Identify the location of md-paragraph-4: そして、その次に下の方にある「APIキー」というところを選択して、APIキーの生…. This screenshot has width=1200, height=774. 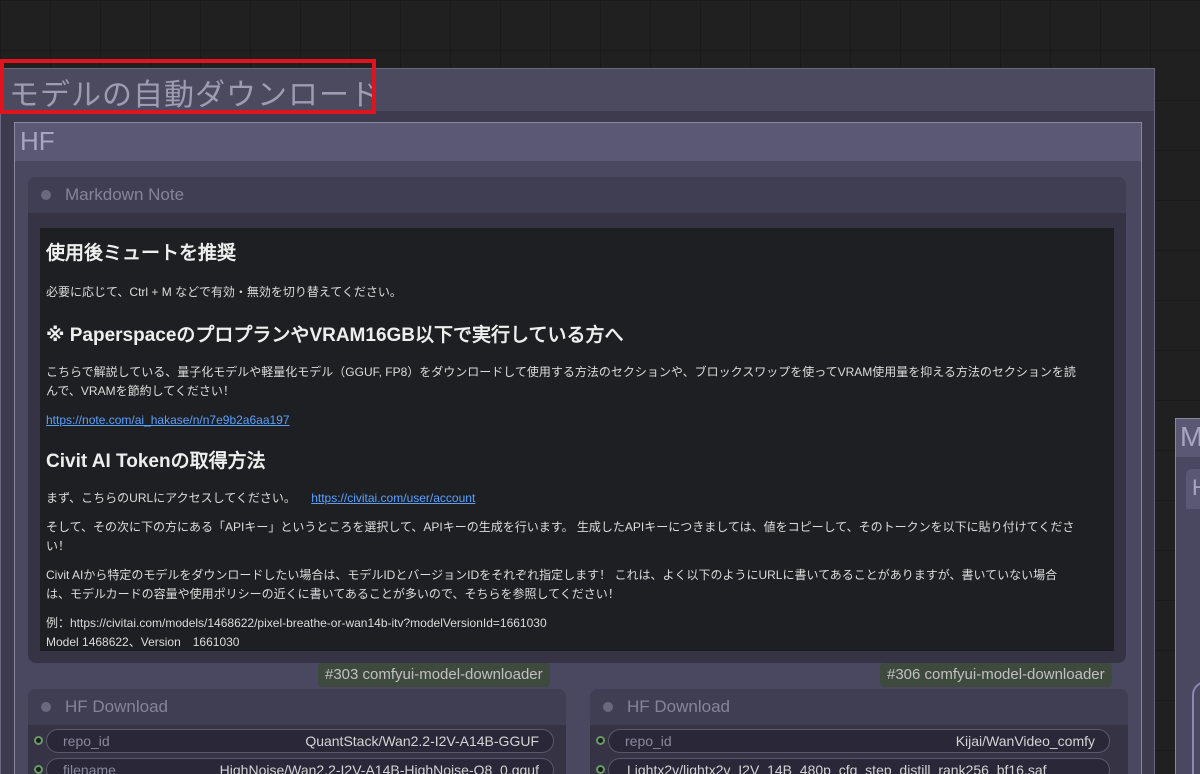
(577, 537).